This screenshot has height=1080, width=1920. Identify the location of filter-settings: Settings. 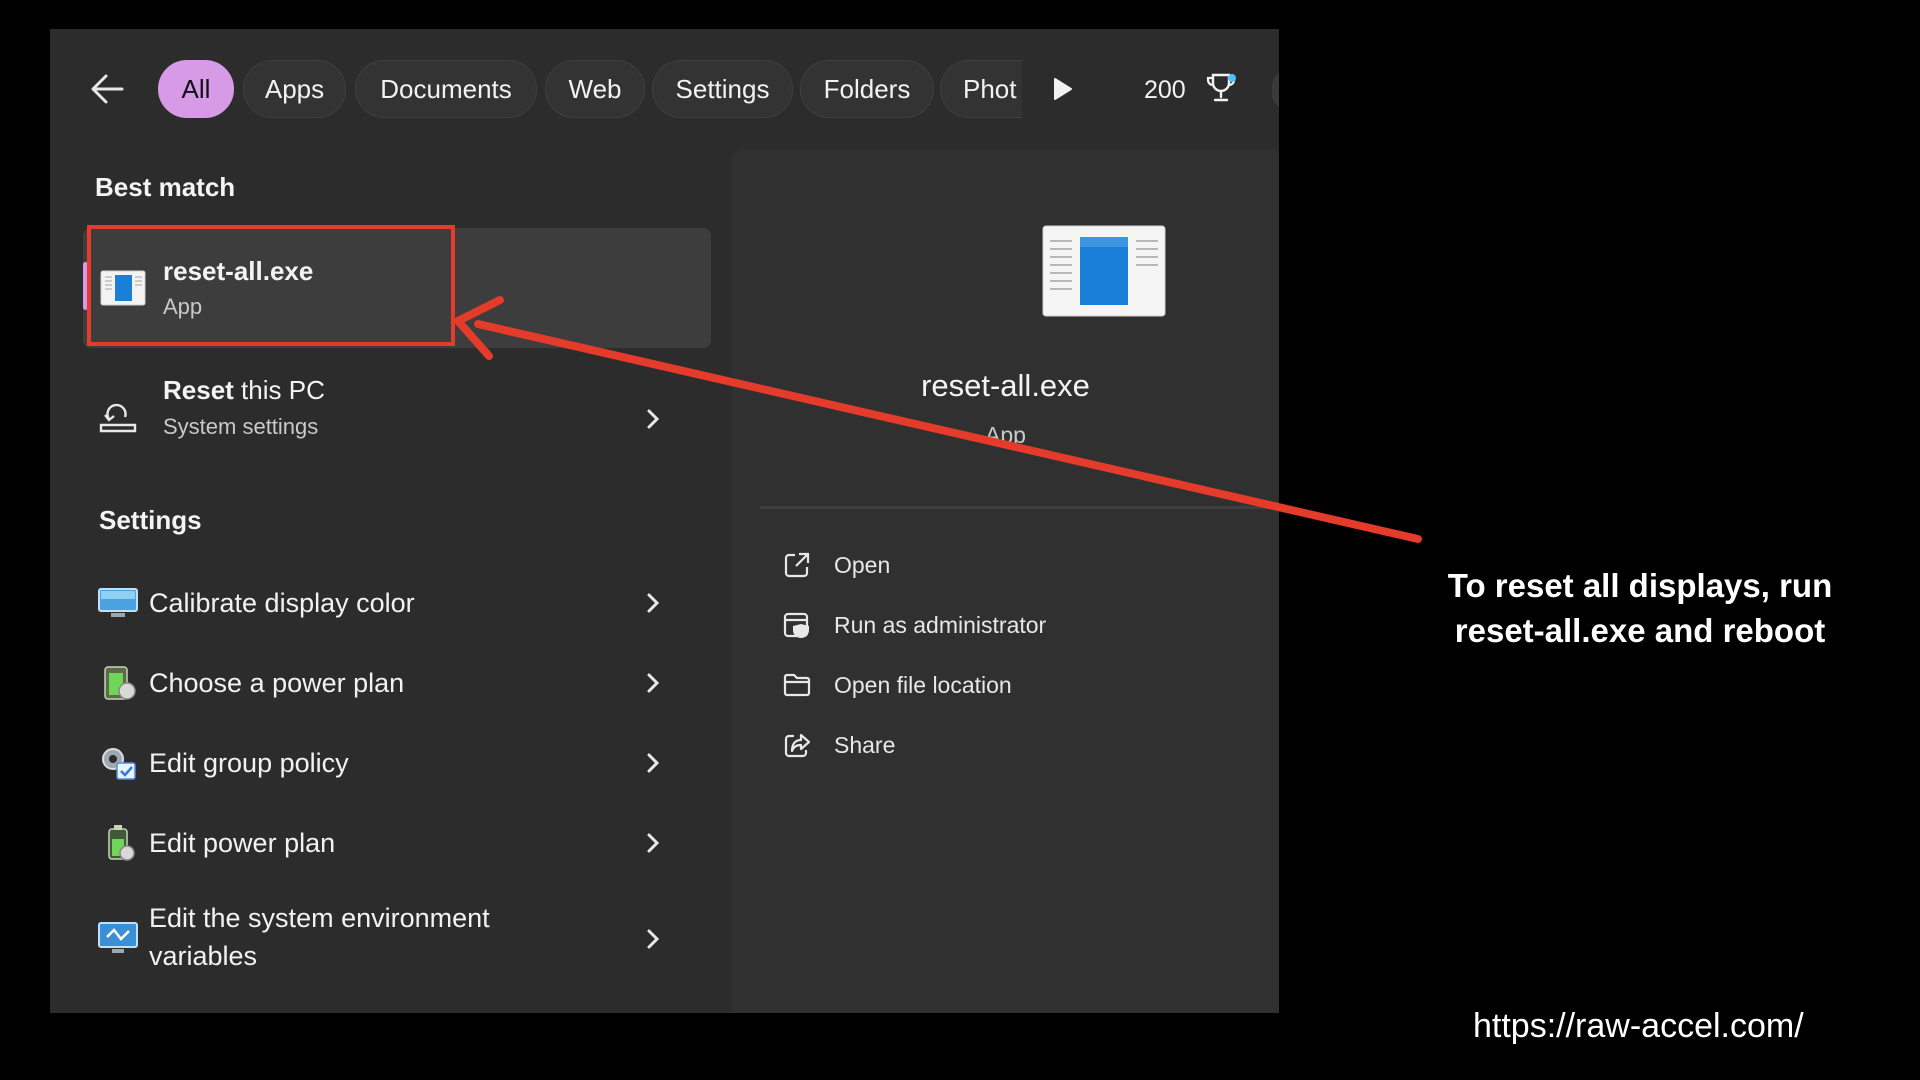
(722, 89).